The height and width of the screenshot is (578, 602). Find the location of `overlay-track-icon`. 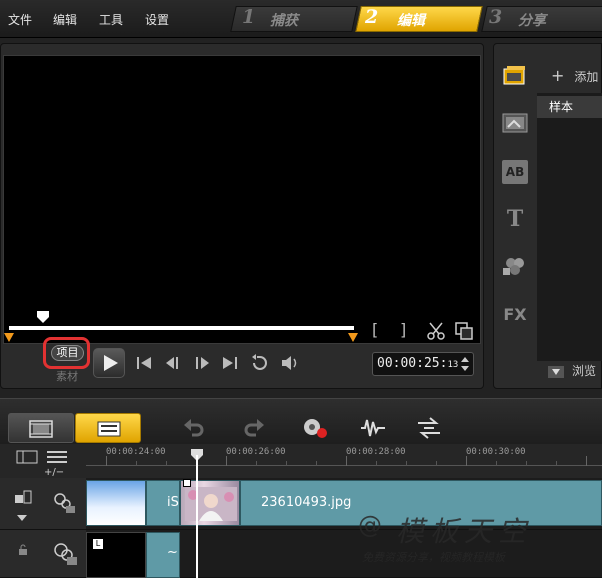

overlay-track-icon is located at coordinates (65, 554).